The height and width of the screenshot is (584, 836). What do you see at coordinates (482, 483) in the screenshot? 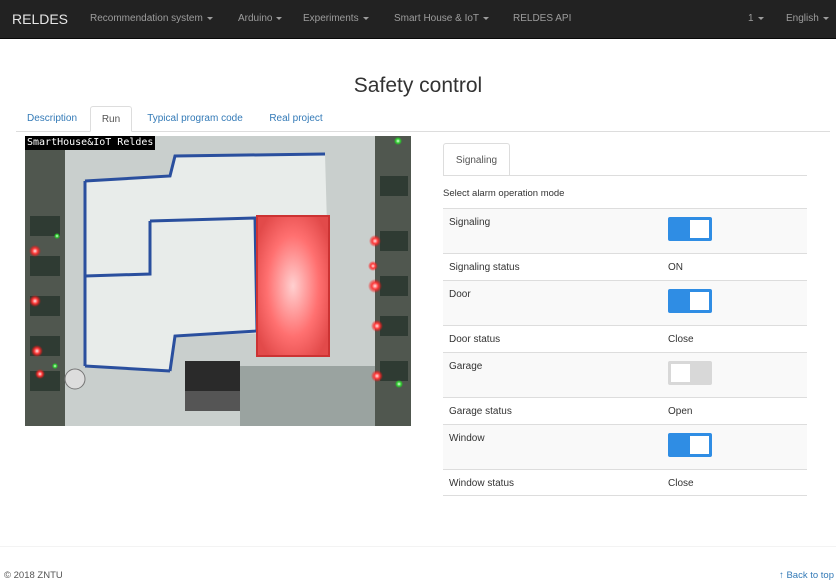
I see `row-label: Window status` at bounding box center [482, 483].